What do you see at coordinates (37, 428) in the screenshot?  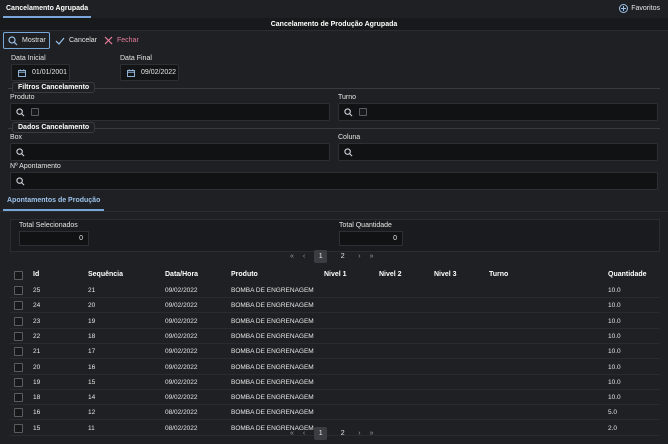 I see `cell-id: 15` at bounding box center [37, 428].